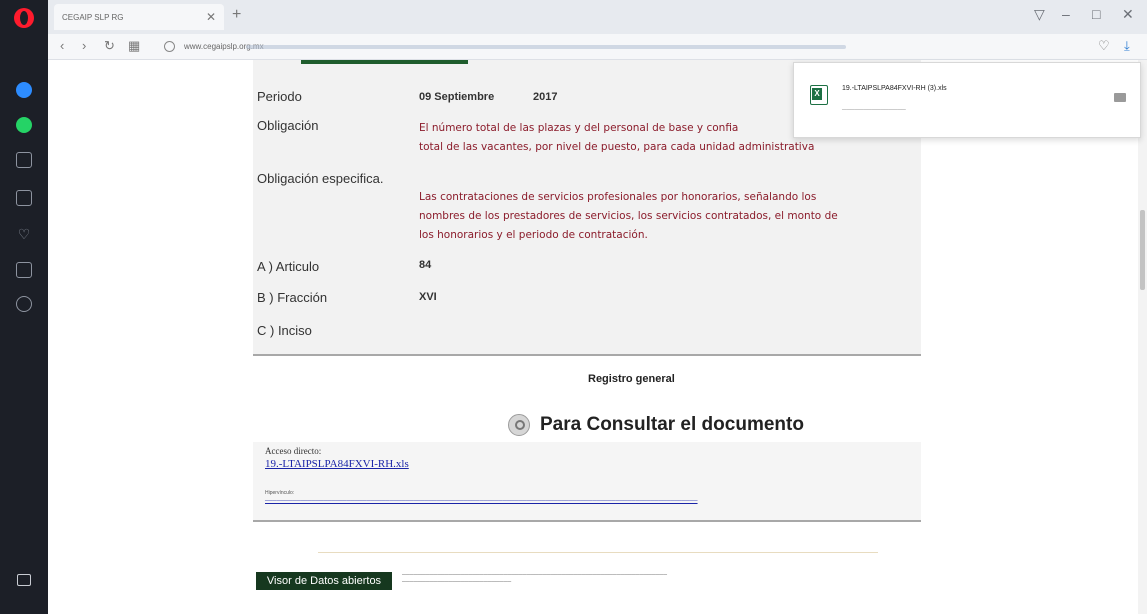 The height and width of the screenshot is (614, 1147). I want to click on reload-icon: ↻, so click(109, 46).